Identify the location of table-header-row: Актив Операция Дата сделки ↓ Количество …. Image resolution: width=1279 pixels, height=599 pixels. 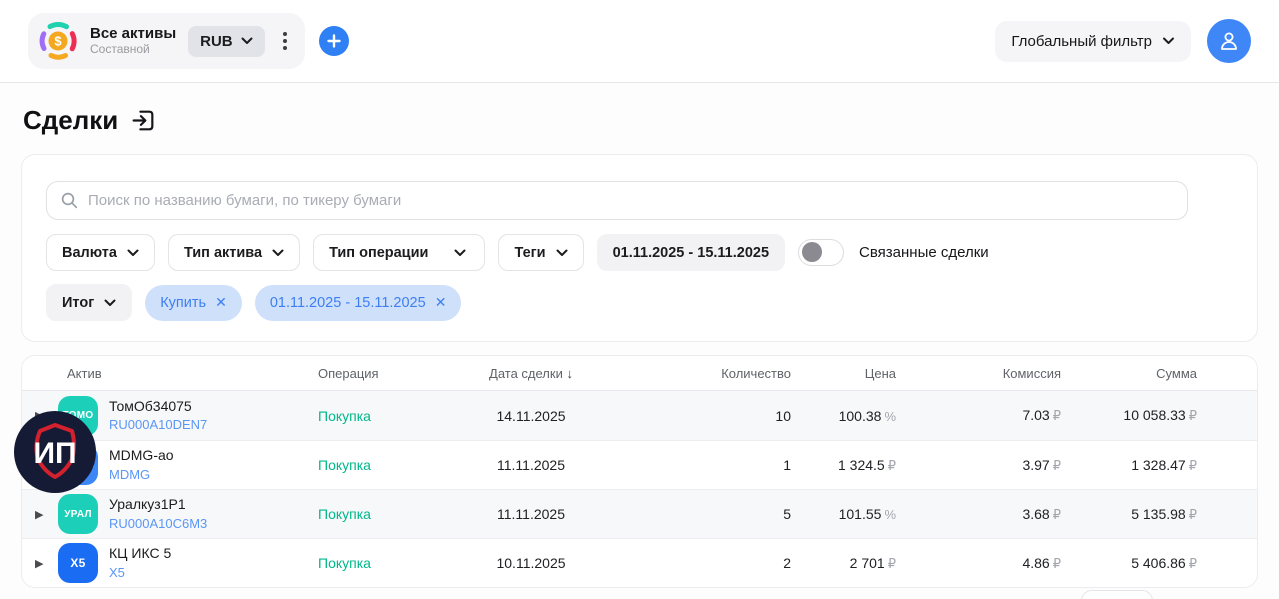
(639, 373).